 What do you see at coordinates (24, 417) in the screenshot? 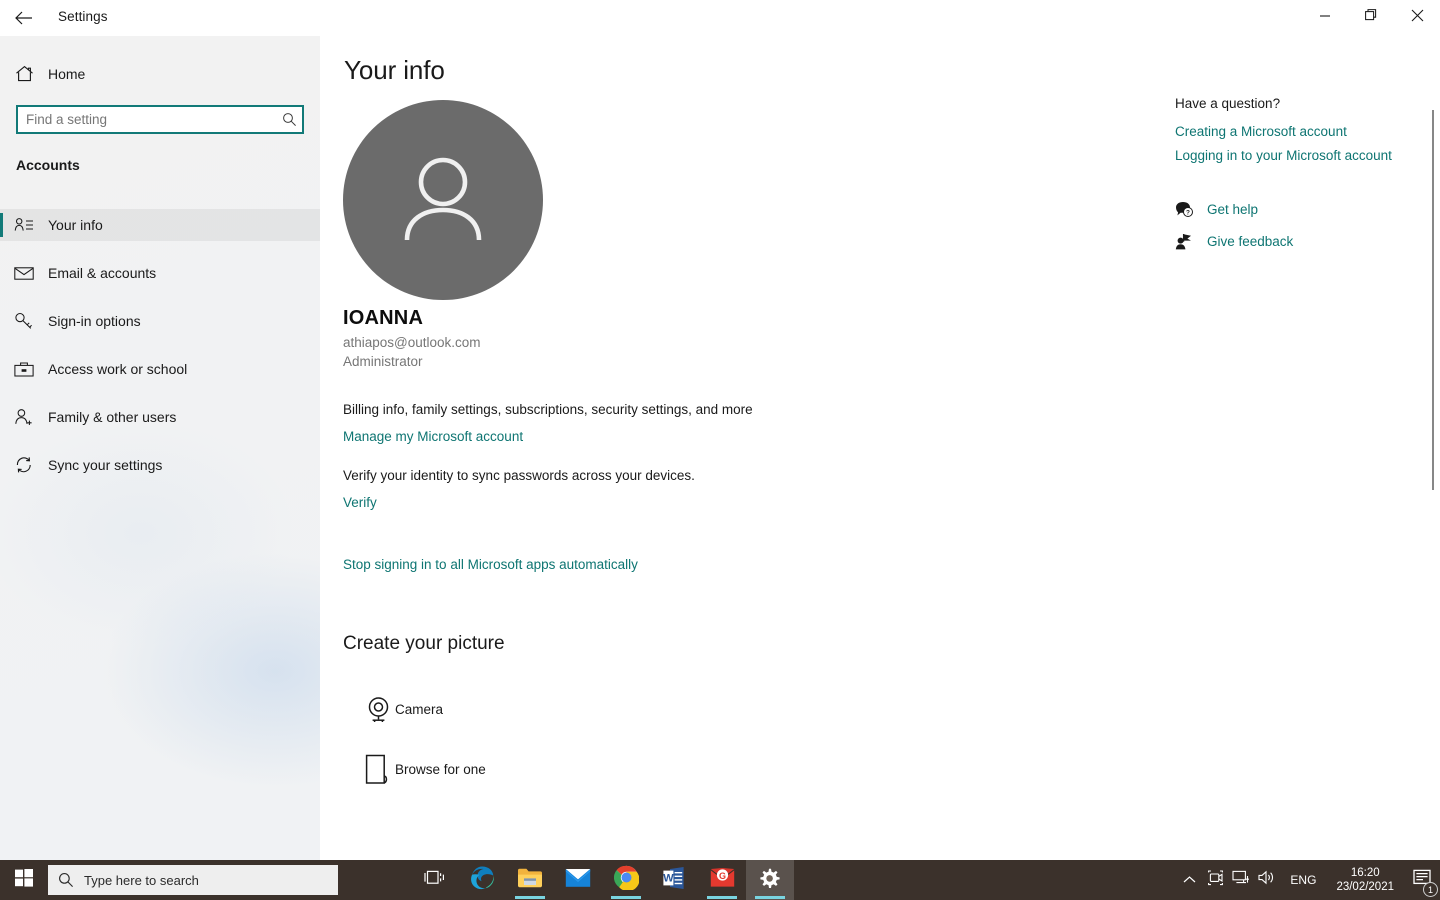
I see `person-add-icon` at bounding box center [24, 417].